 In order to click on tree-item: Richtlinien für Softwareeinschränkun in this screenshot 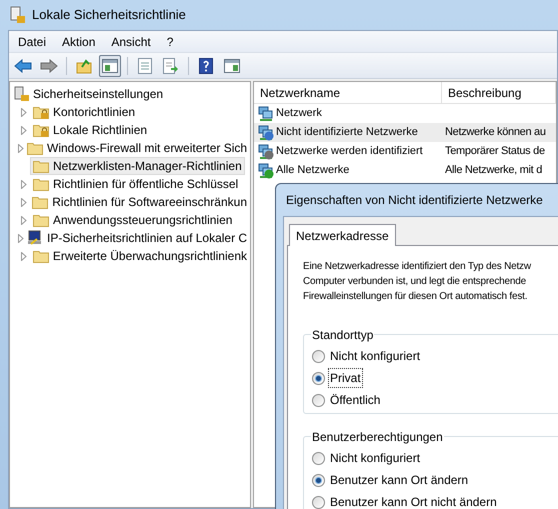, I will do `click(139, 202)`.